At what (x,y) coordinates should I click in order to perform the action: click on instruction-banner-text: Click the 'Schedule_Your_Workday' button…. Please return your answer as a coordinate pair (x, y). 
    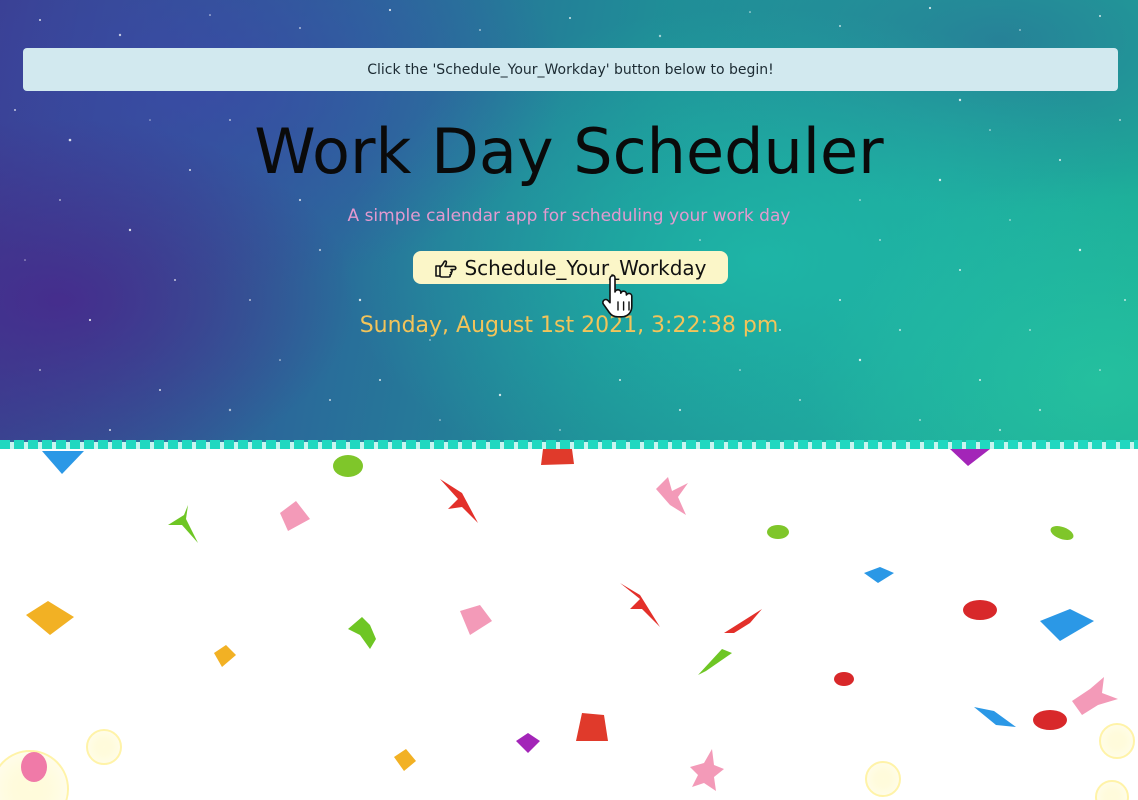
    Looking at the image, I should click on (570, 69).